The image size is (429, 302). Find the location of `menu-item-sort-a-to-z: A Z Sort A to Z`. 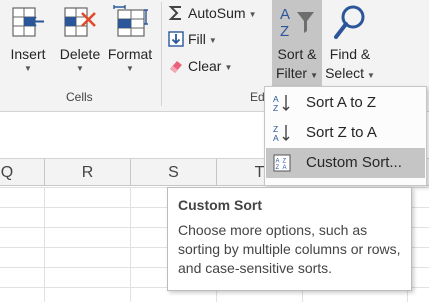

menu-item-sort-a-to-z: A Z Sort A to Z is located at coordinates (345, 103).